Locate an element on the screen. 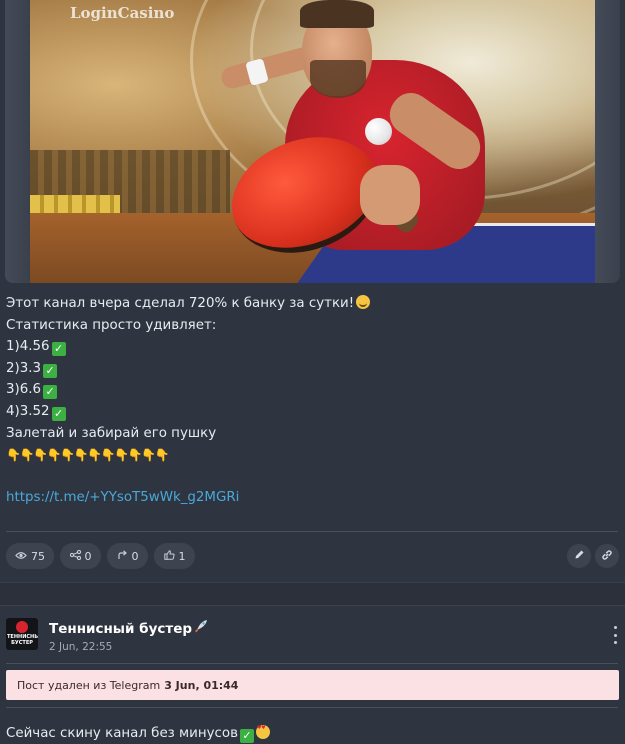 The image size is (625, 744). ball-logo-icon is located at coordinates (22, 627).